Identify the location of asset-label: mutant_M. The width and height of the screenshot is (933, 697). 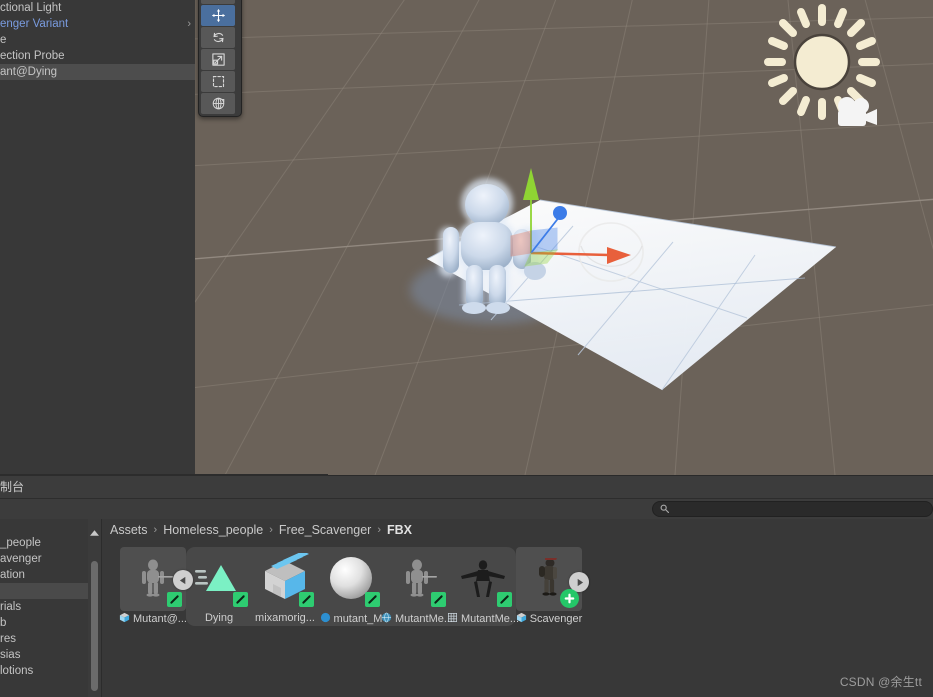
(358, 619).